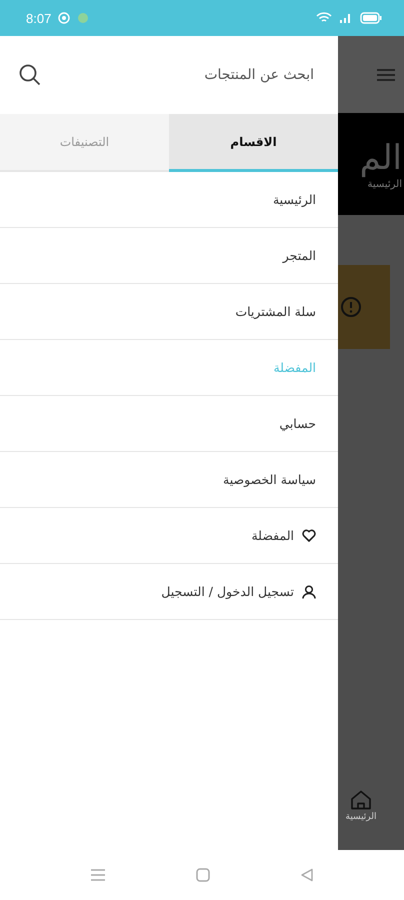 This screenshot has width=404, height=900. Describe the element at coordinates (386, 74) in the screenshot. I see `menu-icon` at that location.